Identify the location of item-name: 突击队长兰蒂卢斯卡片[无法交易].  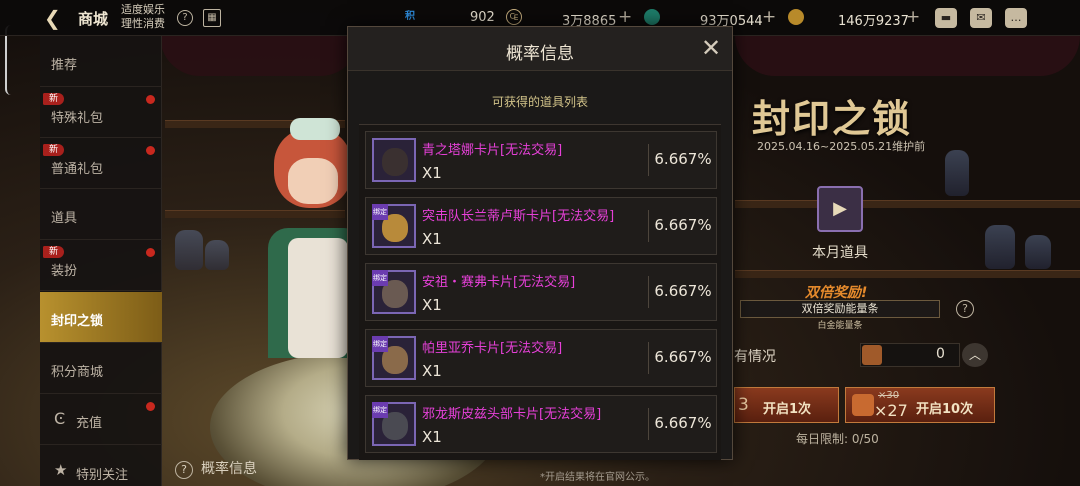
(518, 216).